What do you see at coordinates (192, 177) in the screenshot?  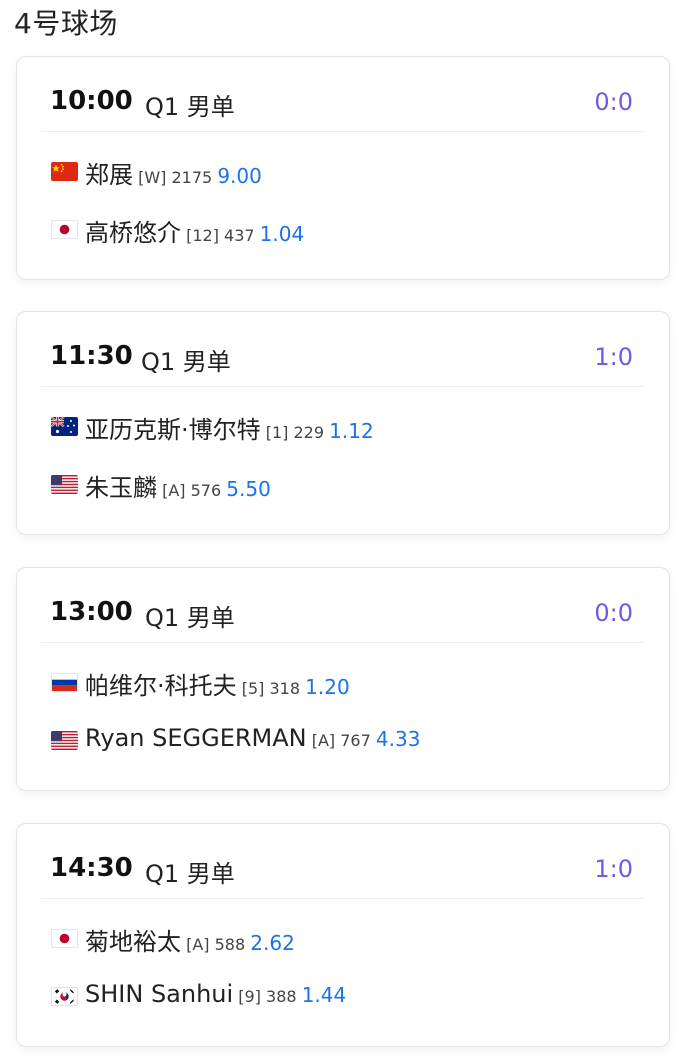 I see `player-rank: 2175` at bounding box center [192, 177].